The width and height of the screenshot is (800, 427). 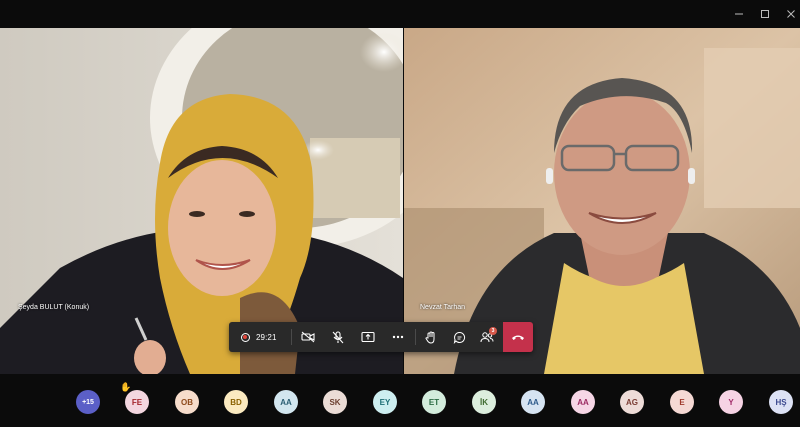 I want to click on maximize-icon, so click(x=765, y=14).